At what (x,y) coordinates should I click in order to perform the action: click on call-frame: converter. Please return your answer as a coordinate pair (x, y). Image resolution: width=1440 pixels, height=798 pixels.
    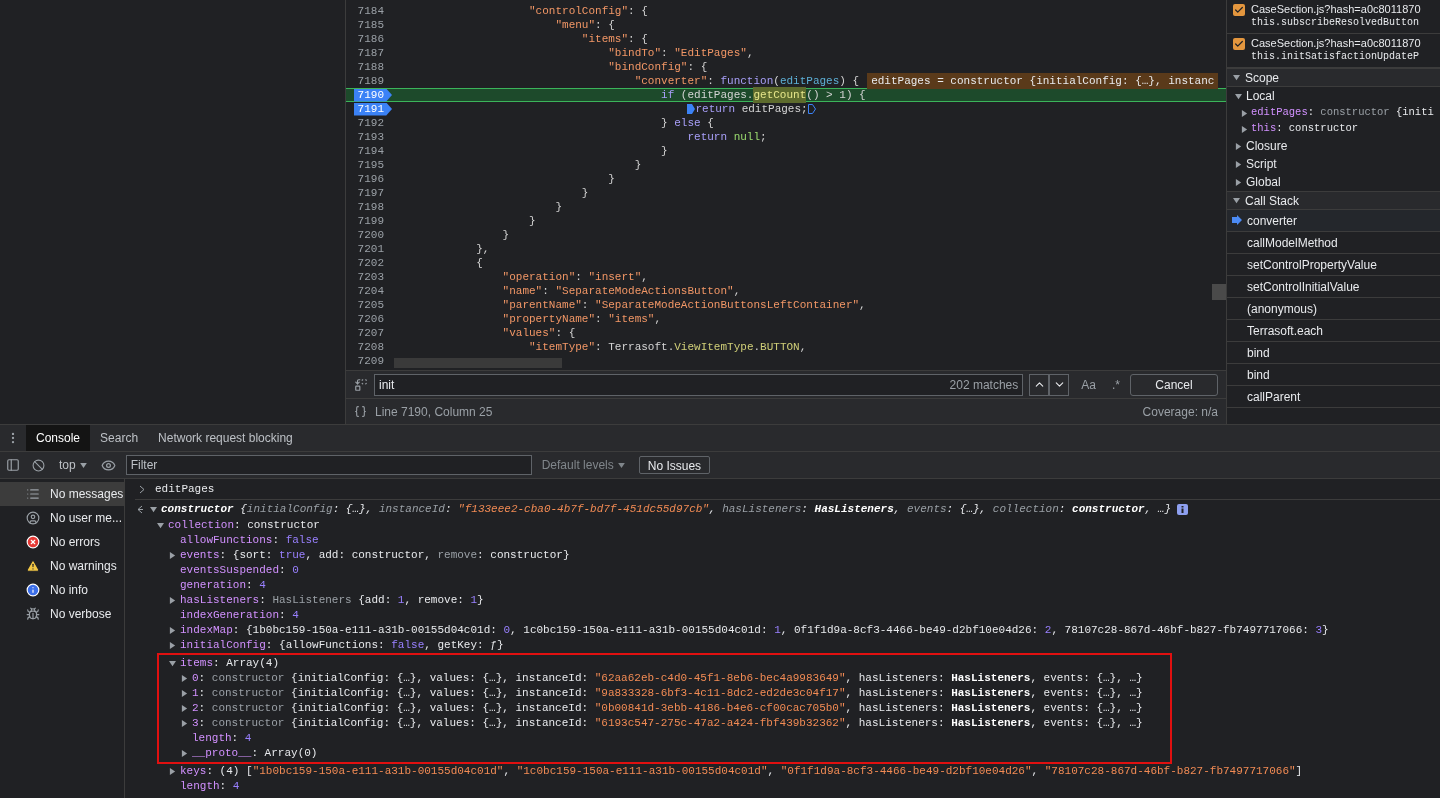
    Looking at the image, I should click on (1333, 221).